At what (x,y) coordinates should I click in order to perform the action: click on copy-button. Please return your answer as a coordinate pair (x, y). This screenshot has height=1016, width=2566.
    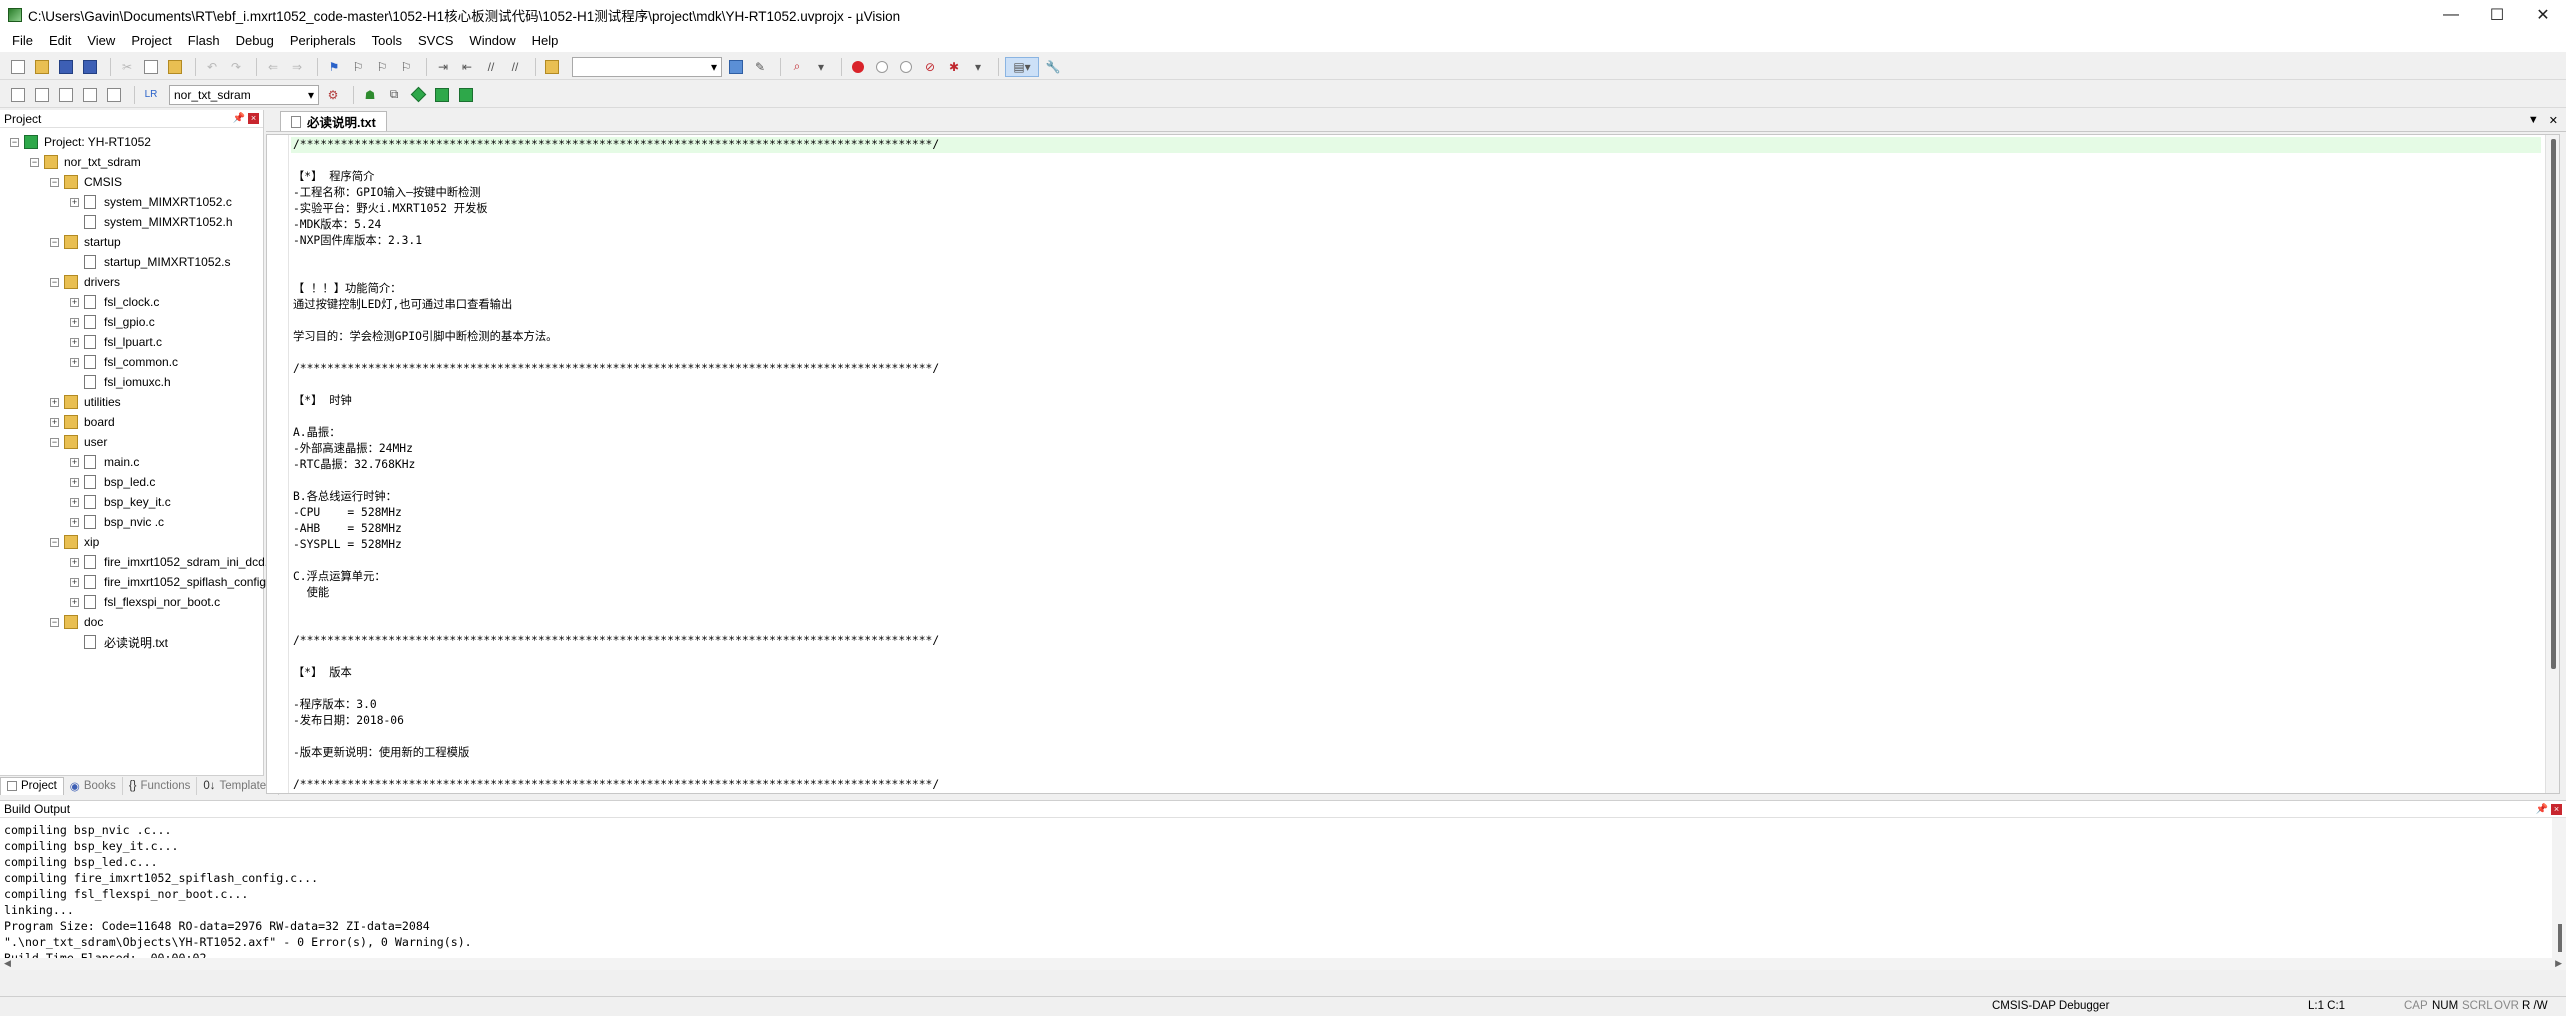
    Looking at the image, I should click on (151, 67).